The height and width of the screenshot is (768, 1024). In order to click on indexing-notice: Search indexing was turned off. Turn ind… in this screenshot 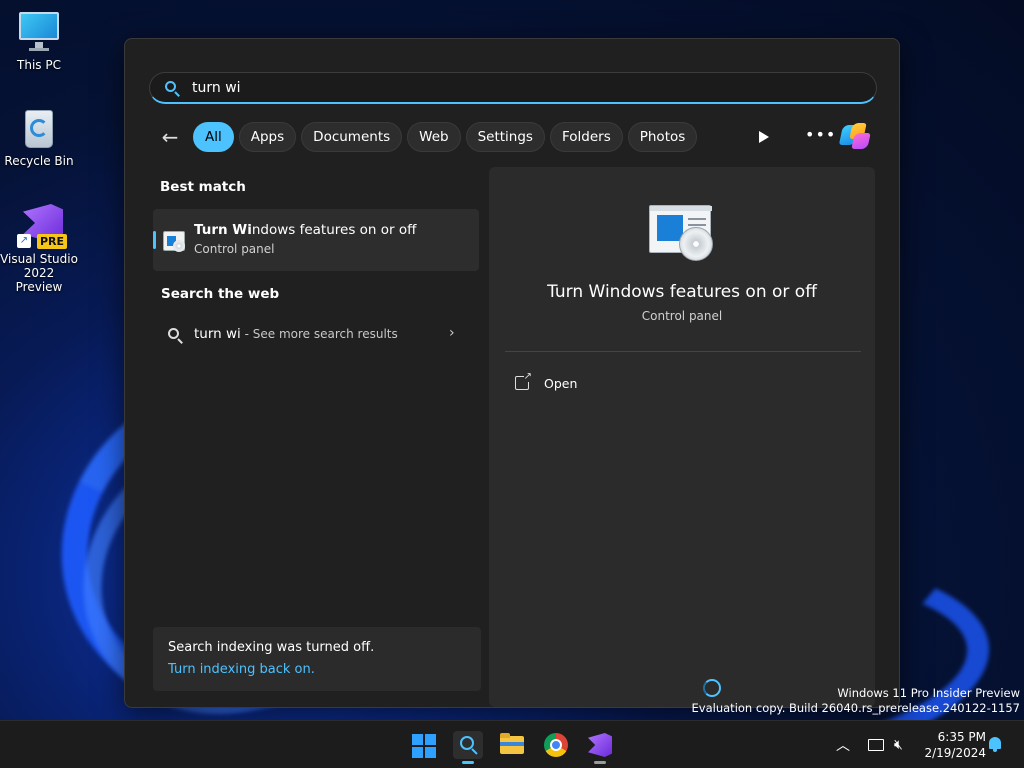, I will do `click(317, 659)`.